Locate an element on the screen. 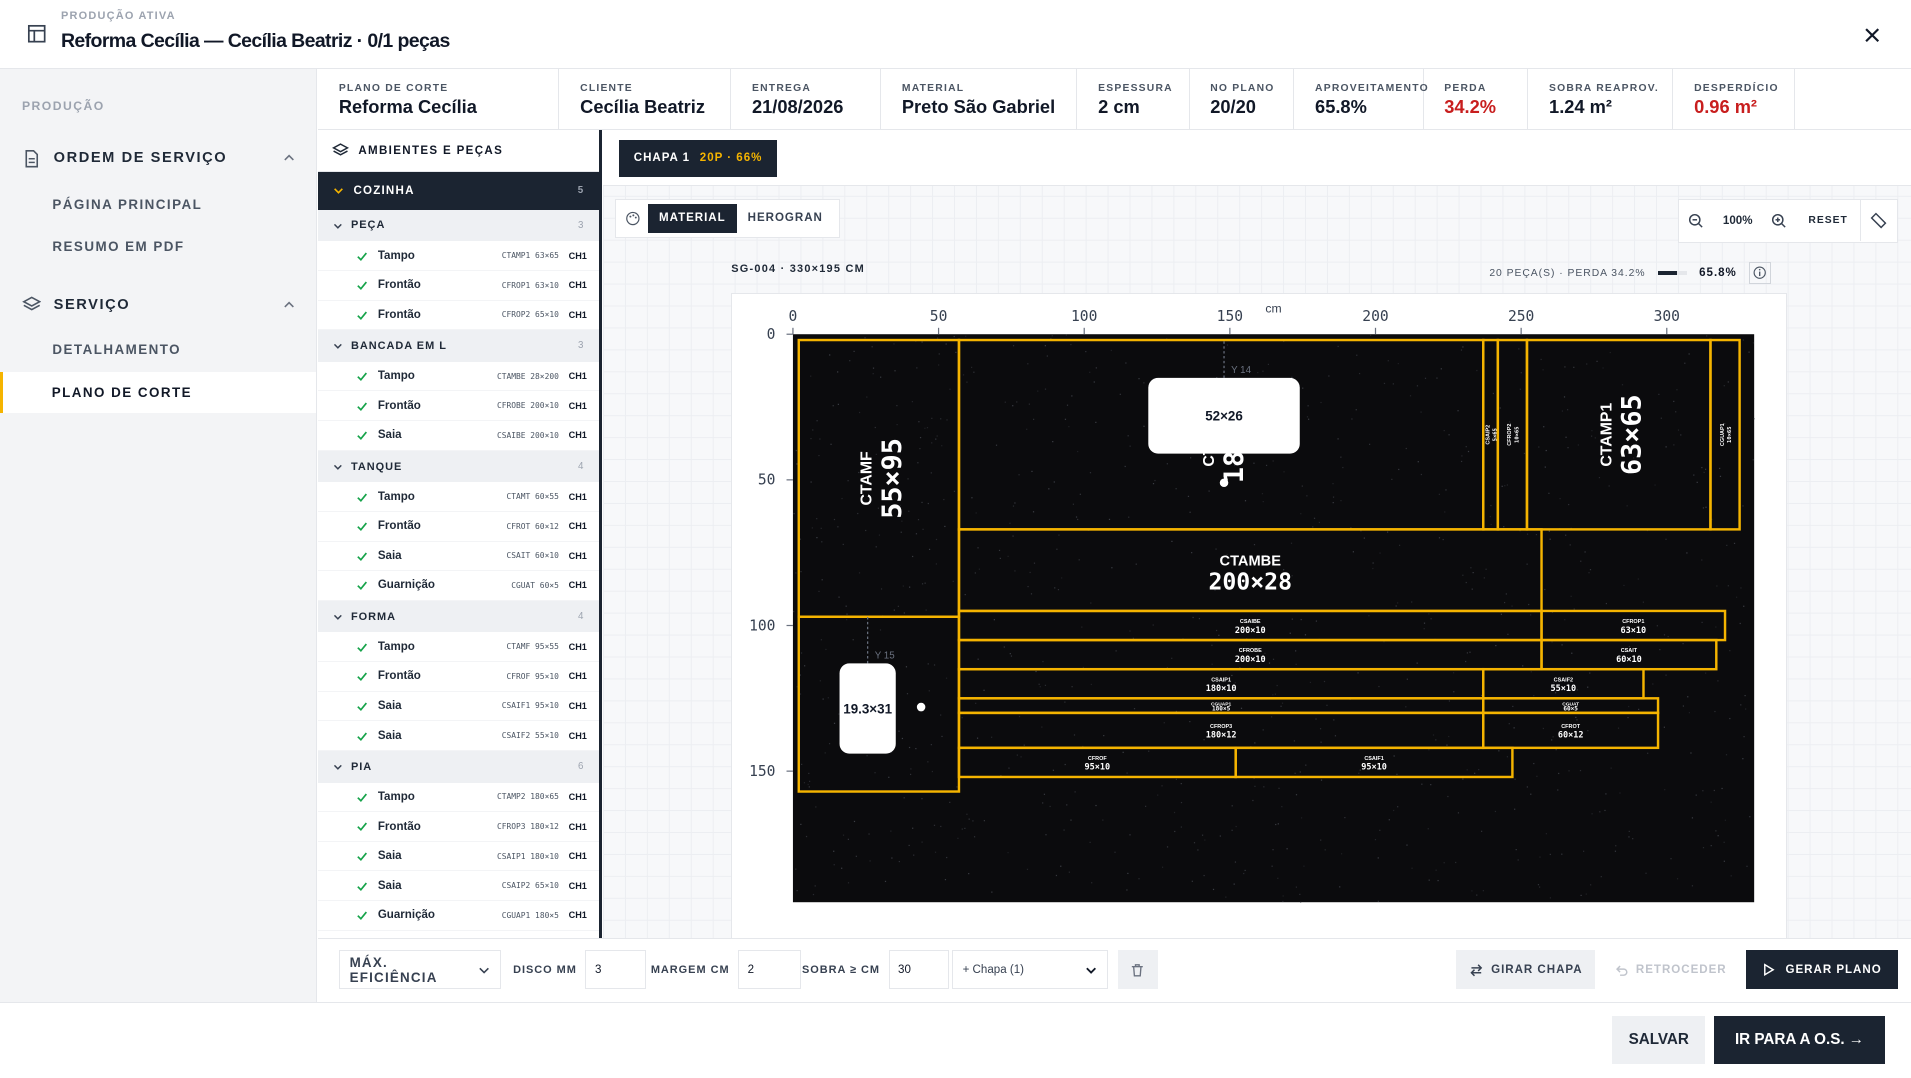 Image resolution: width=1911 pixels, height=1078 pixels. category-tanque: TANQUE 4 is located at coordinates (459, 466).